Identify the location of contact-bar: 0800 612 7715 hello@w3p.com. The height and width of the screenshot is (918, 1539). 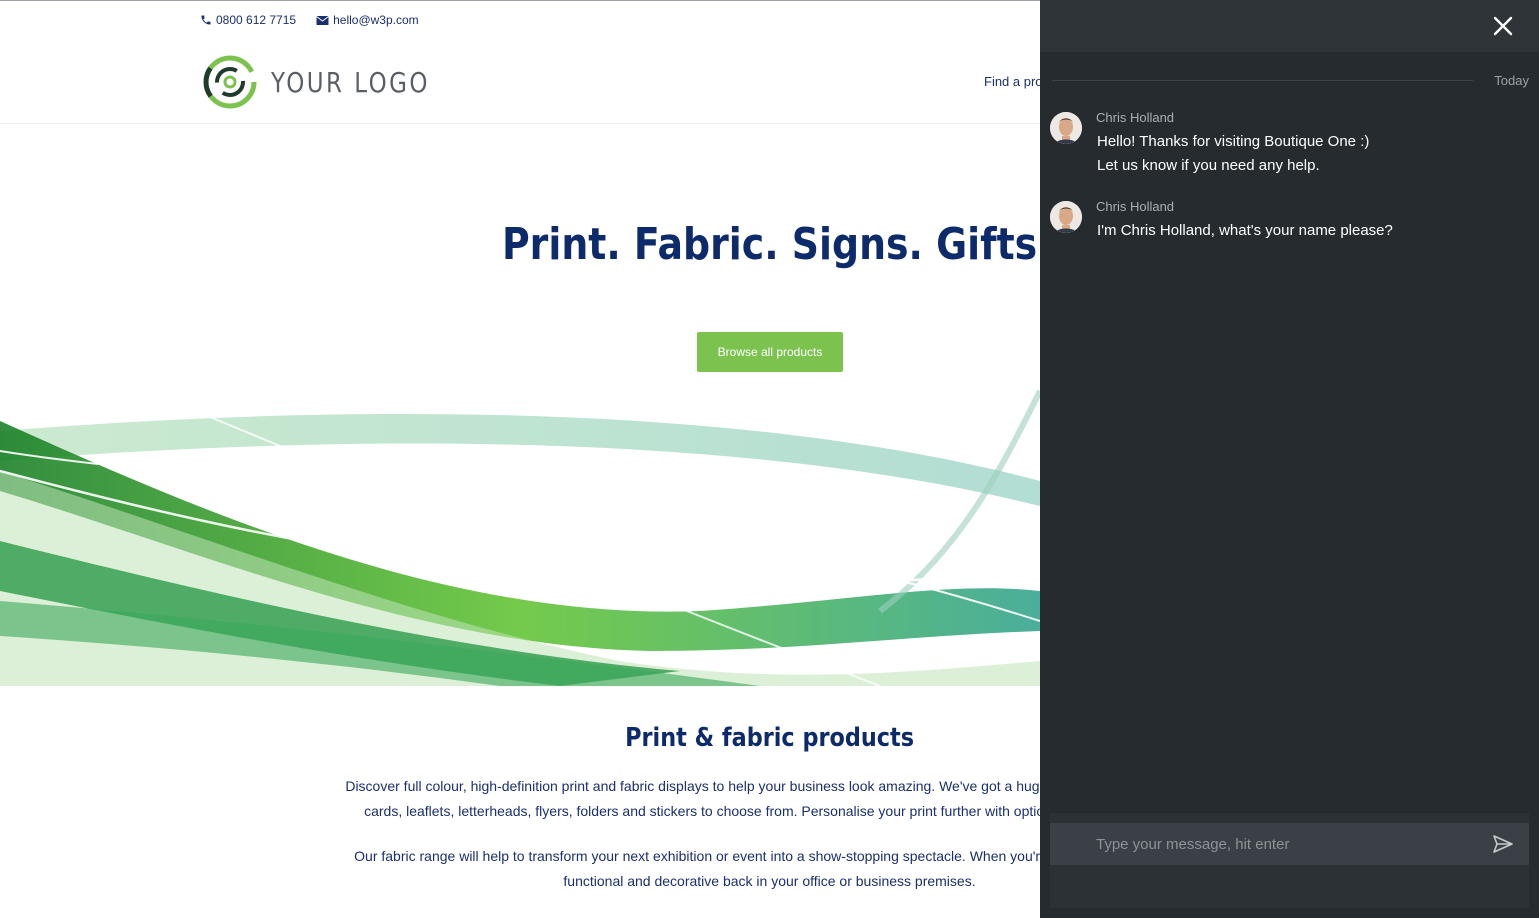
(309, 20).